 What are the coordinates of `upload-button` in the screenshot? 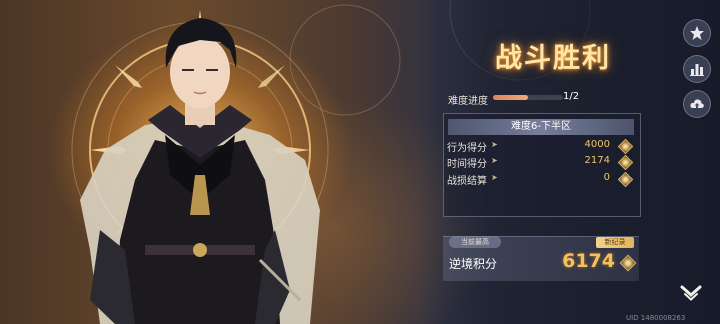 It's located at (697, 104).